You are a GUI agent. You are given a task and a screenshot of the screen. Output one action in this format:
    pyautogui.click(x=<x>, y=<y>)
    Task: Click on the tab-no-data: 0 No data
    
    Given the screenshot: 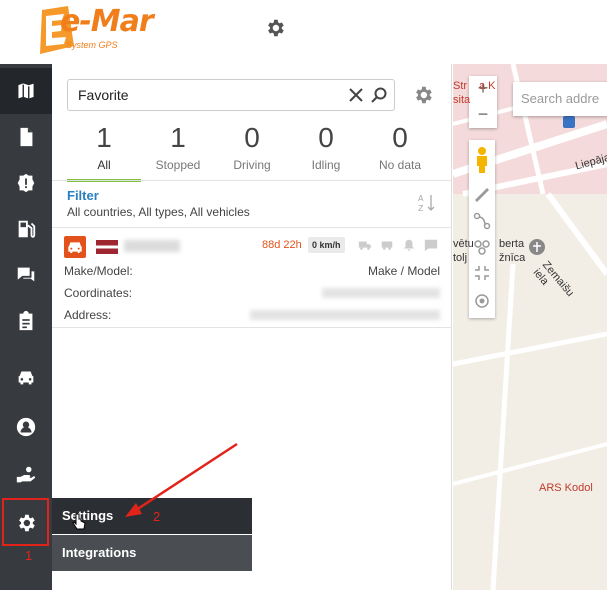 What is the action you would take?
    pyautogui.click(x=400, y=152)
    